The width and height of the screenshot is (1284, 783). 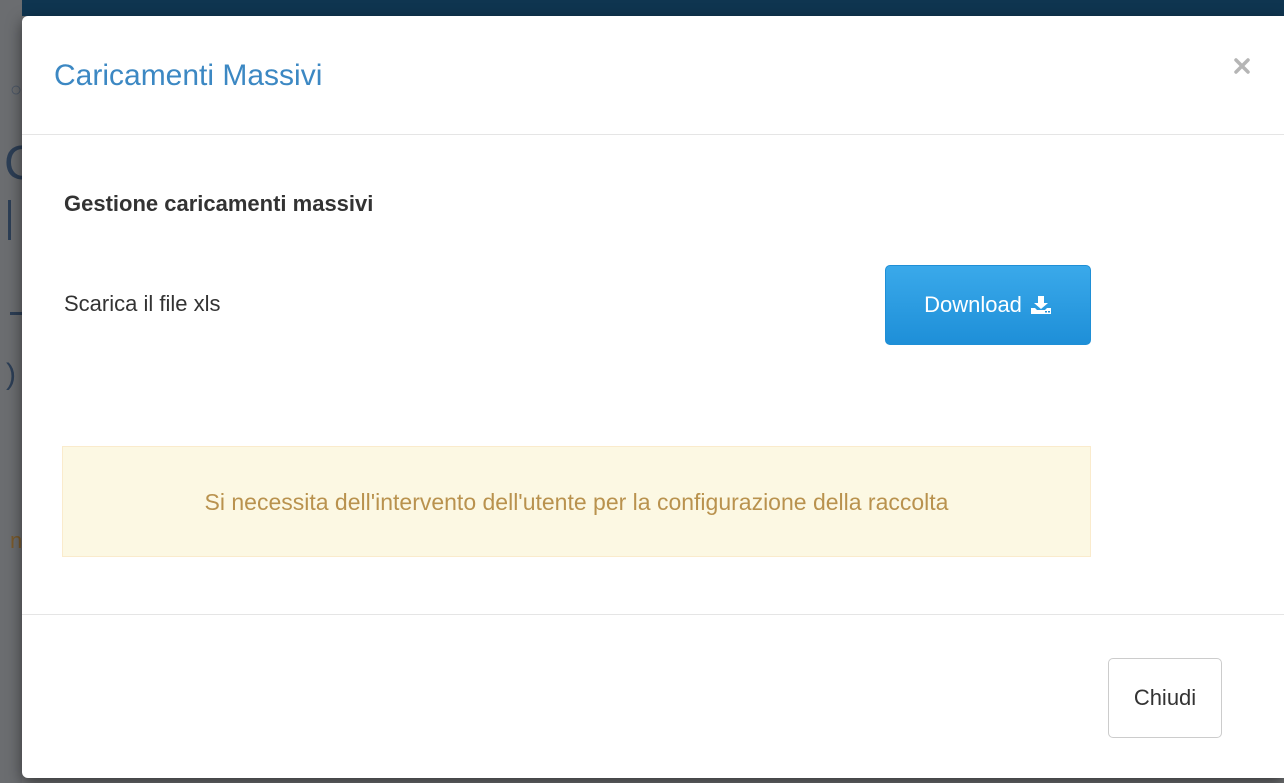 I want to click on background-fragment: ○, so click(x=16, y=90).